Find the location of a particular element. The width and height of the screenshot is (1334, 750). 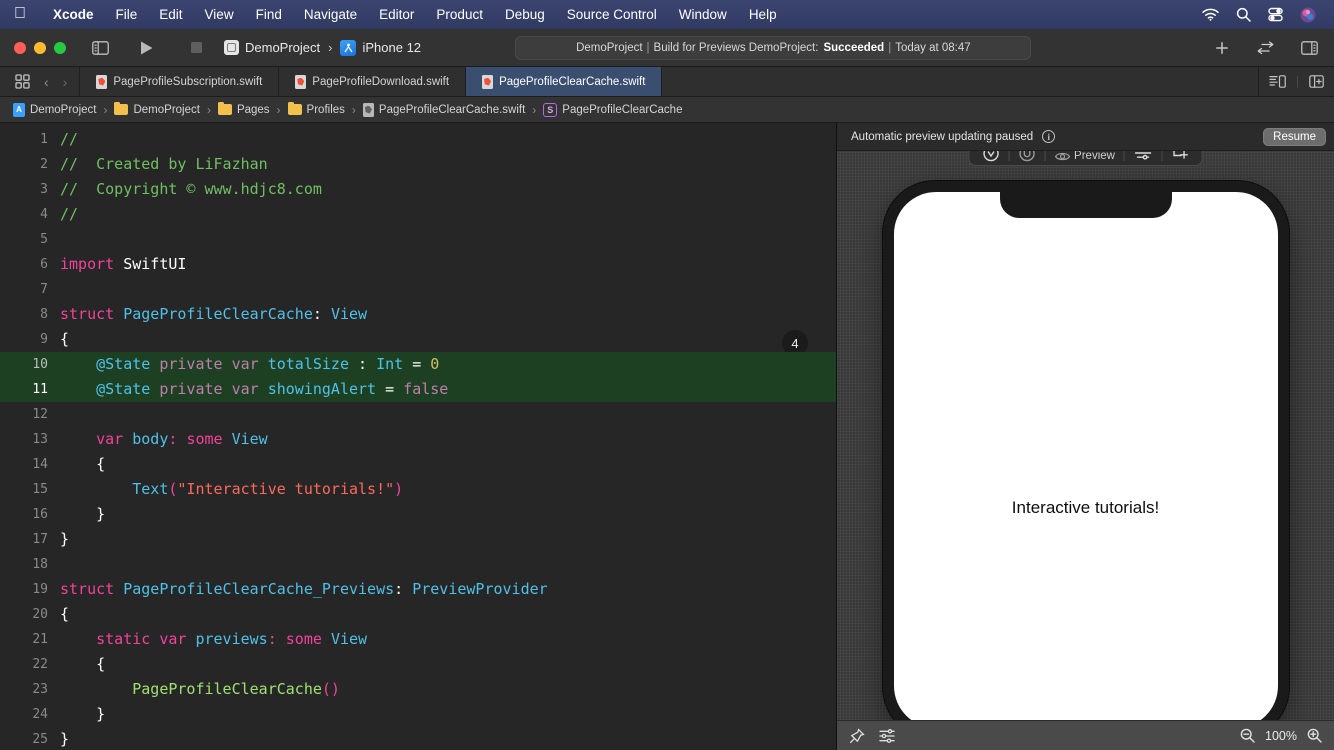

breadcrumb-label: Profiles is located at coordinates (325, 109).